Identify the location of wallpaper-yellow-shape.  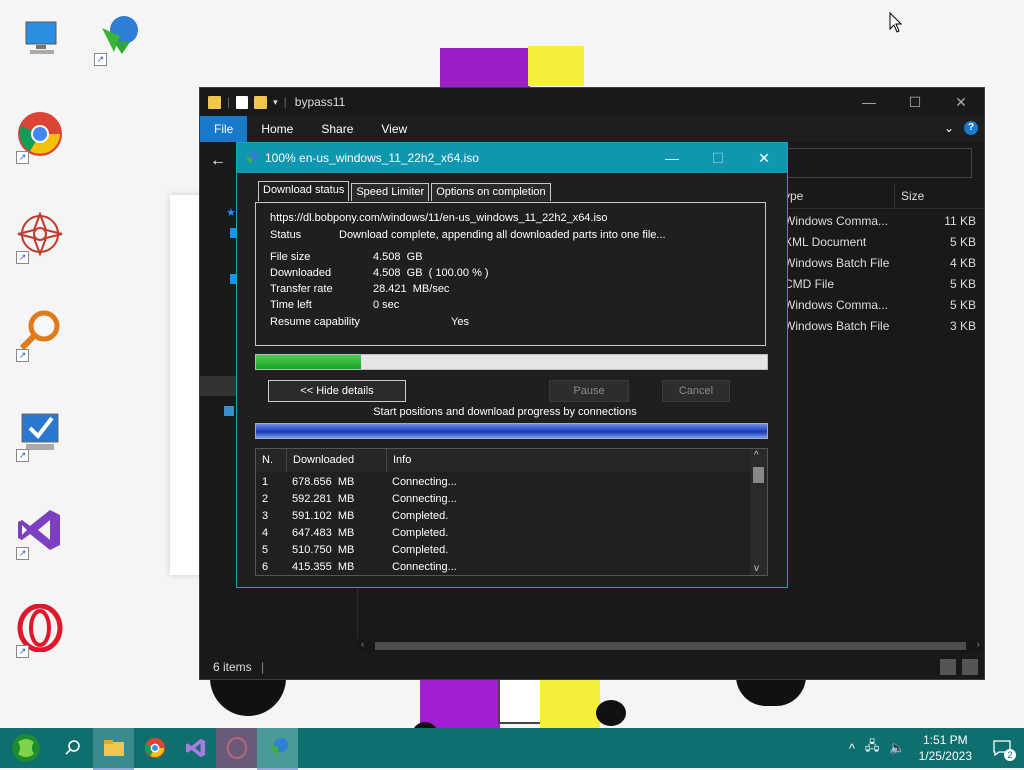
(556, 66).